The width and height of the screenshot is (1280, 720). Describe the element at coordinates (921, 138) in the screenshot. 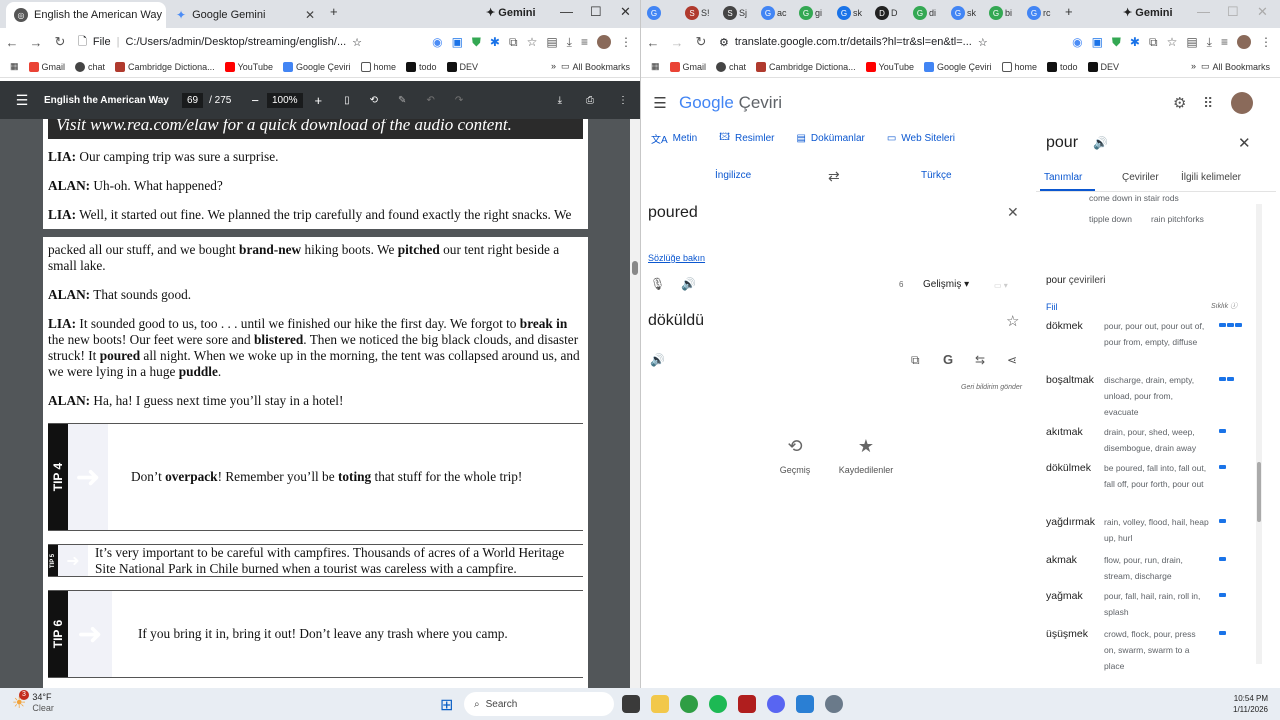

I see `mode-websites: ▭ Web Siteleri` at that location.